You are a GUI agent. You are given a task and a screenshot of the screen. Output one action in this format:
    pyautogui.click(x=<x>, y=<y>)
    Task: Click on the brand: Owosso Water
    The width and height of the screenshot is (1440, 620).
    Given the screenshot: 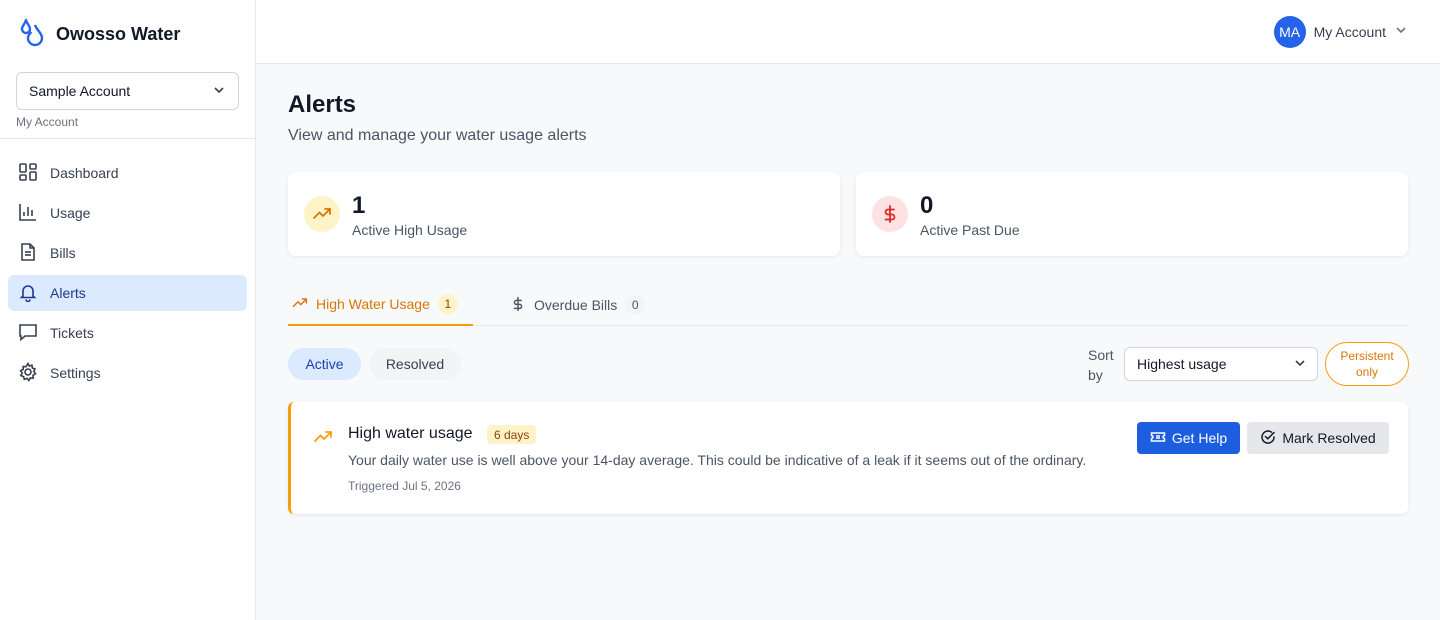 What is the action you would take?
    pyautogui.click(x=99, y=34)
    